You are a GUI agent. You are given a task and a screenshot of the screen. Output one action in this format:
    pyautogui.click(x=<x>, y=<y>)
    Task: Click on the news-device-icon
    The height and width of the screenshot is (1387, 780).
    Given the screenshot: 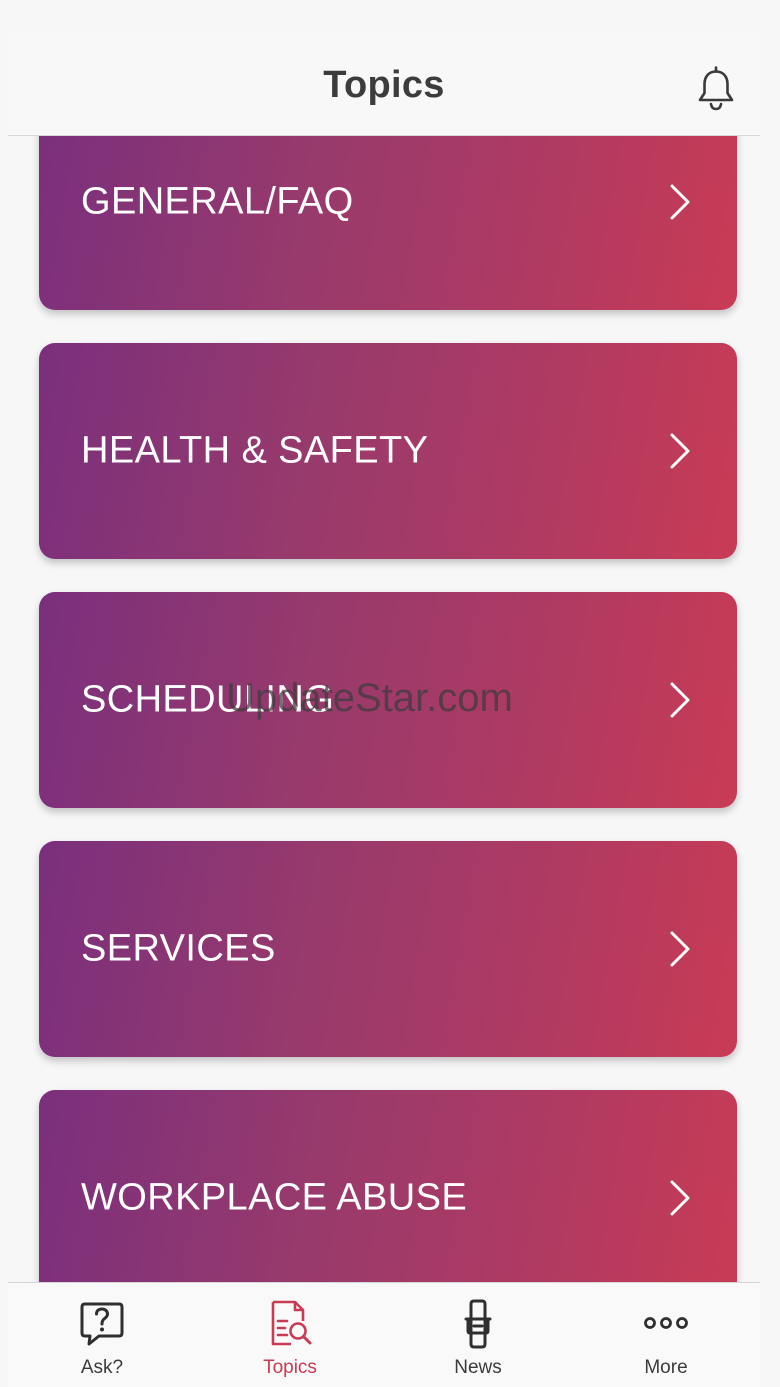 What is the action you would take?
    pyautogui.click(x=478, y=1324)
    